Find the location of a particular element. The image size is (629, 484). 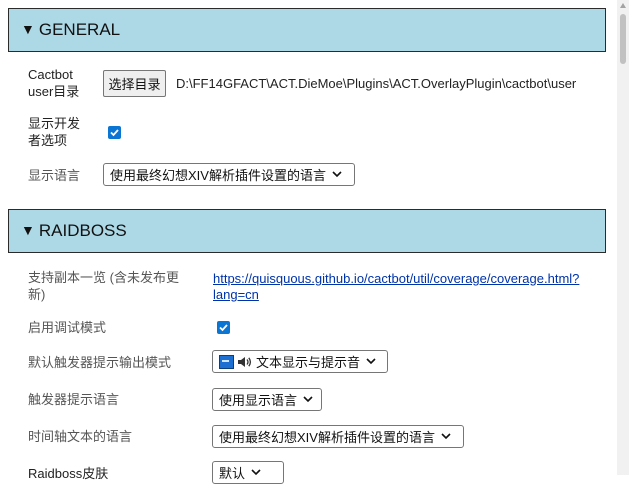

default-output-select: 文本显示与提示音 is located at coordinates (300, 361).